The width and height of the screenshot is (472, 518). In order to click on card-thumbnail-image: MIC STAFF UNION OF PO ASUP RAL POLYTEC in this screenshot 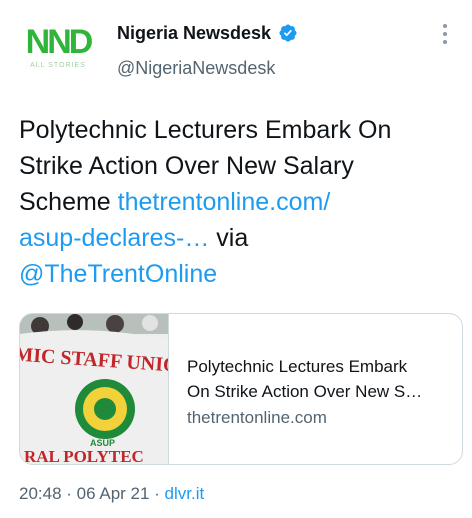, I will do `click(94, 389)`.